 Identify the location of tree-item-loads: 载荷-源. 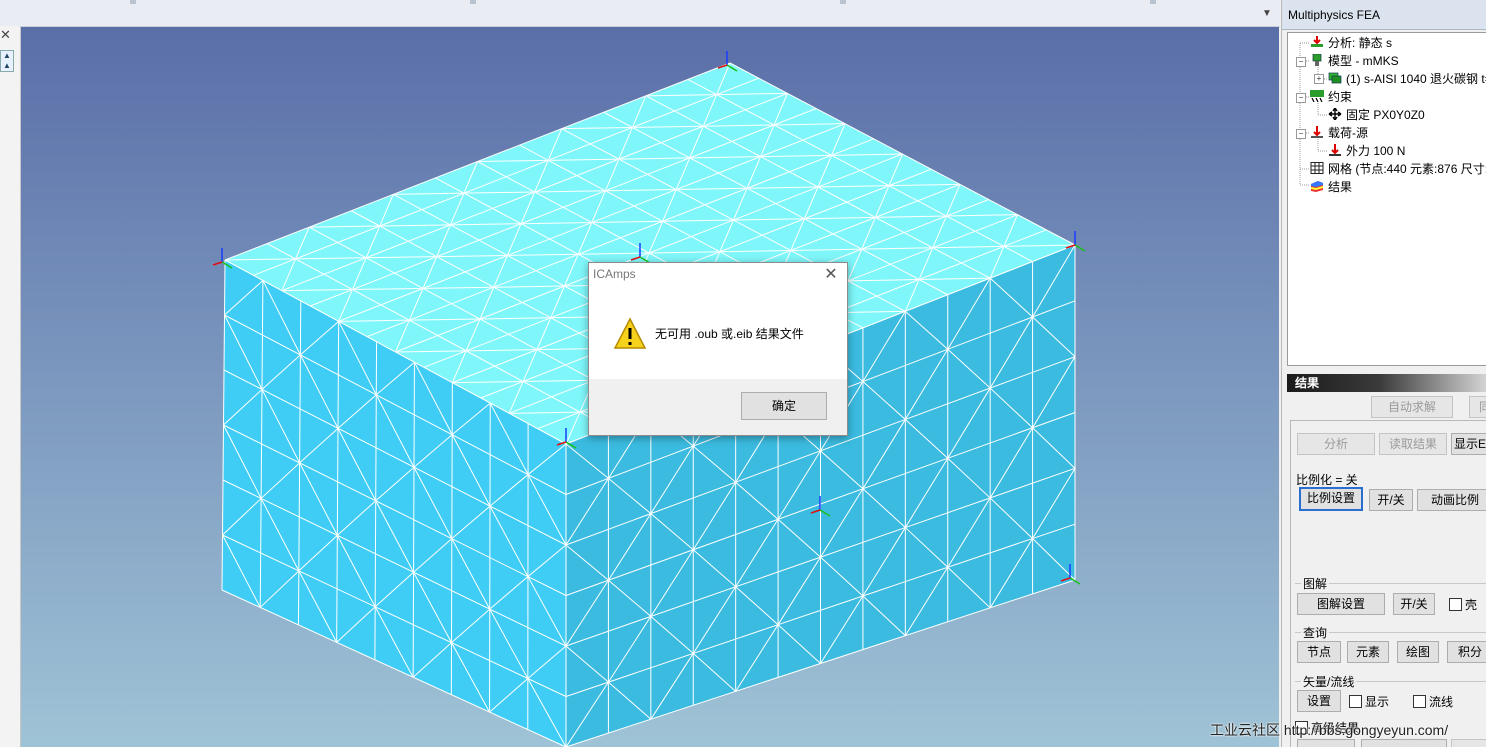
(1339, 133).